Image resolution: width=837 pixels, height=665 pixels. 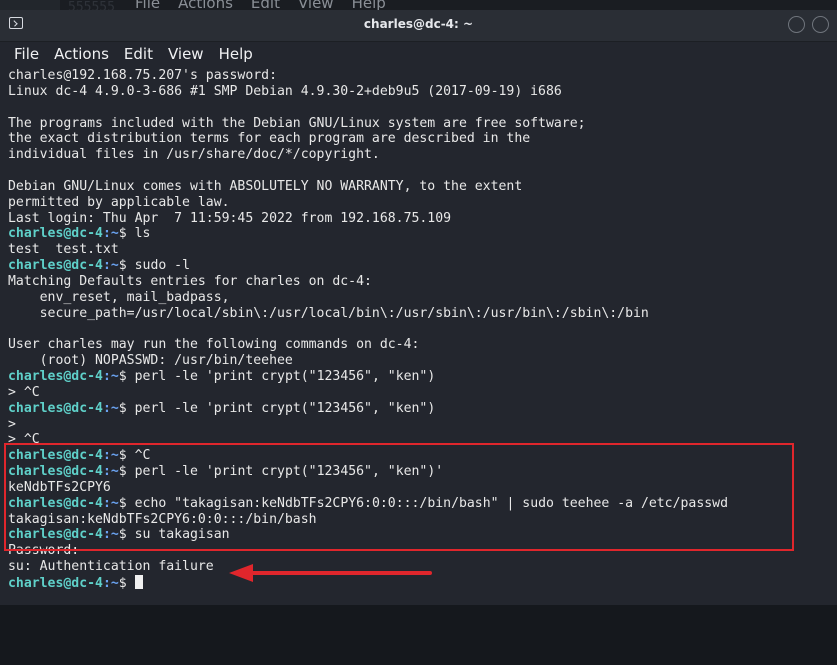 I want to click on annotation-arrow, so click(x=330, y=573).